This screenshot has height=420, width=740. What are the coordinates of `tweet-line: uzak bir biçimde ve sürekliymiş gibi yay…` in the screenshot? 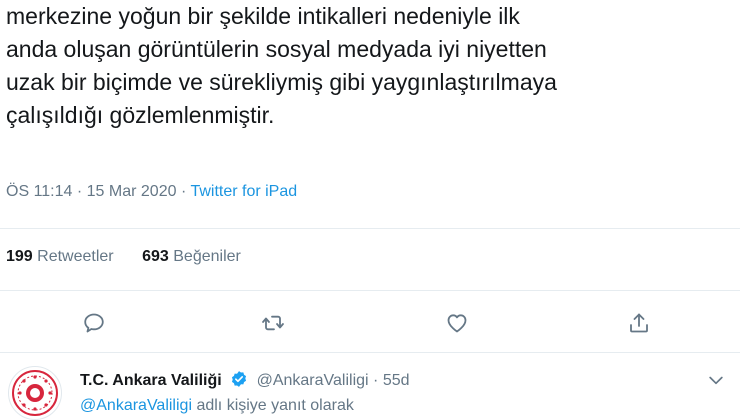 It's located at (281, 82).